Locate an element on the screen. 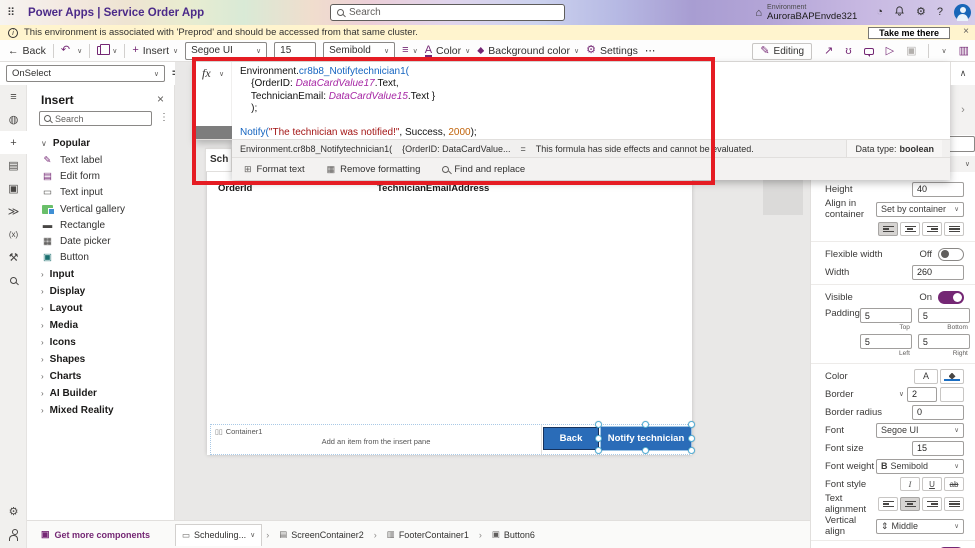 Image resolution: width=975 pixels, height=548 pixels. help-icon: ? is located at coordinates (940, 12).